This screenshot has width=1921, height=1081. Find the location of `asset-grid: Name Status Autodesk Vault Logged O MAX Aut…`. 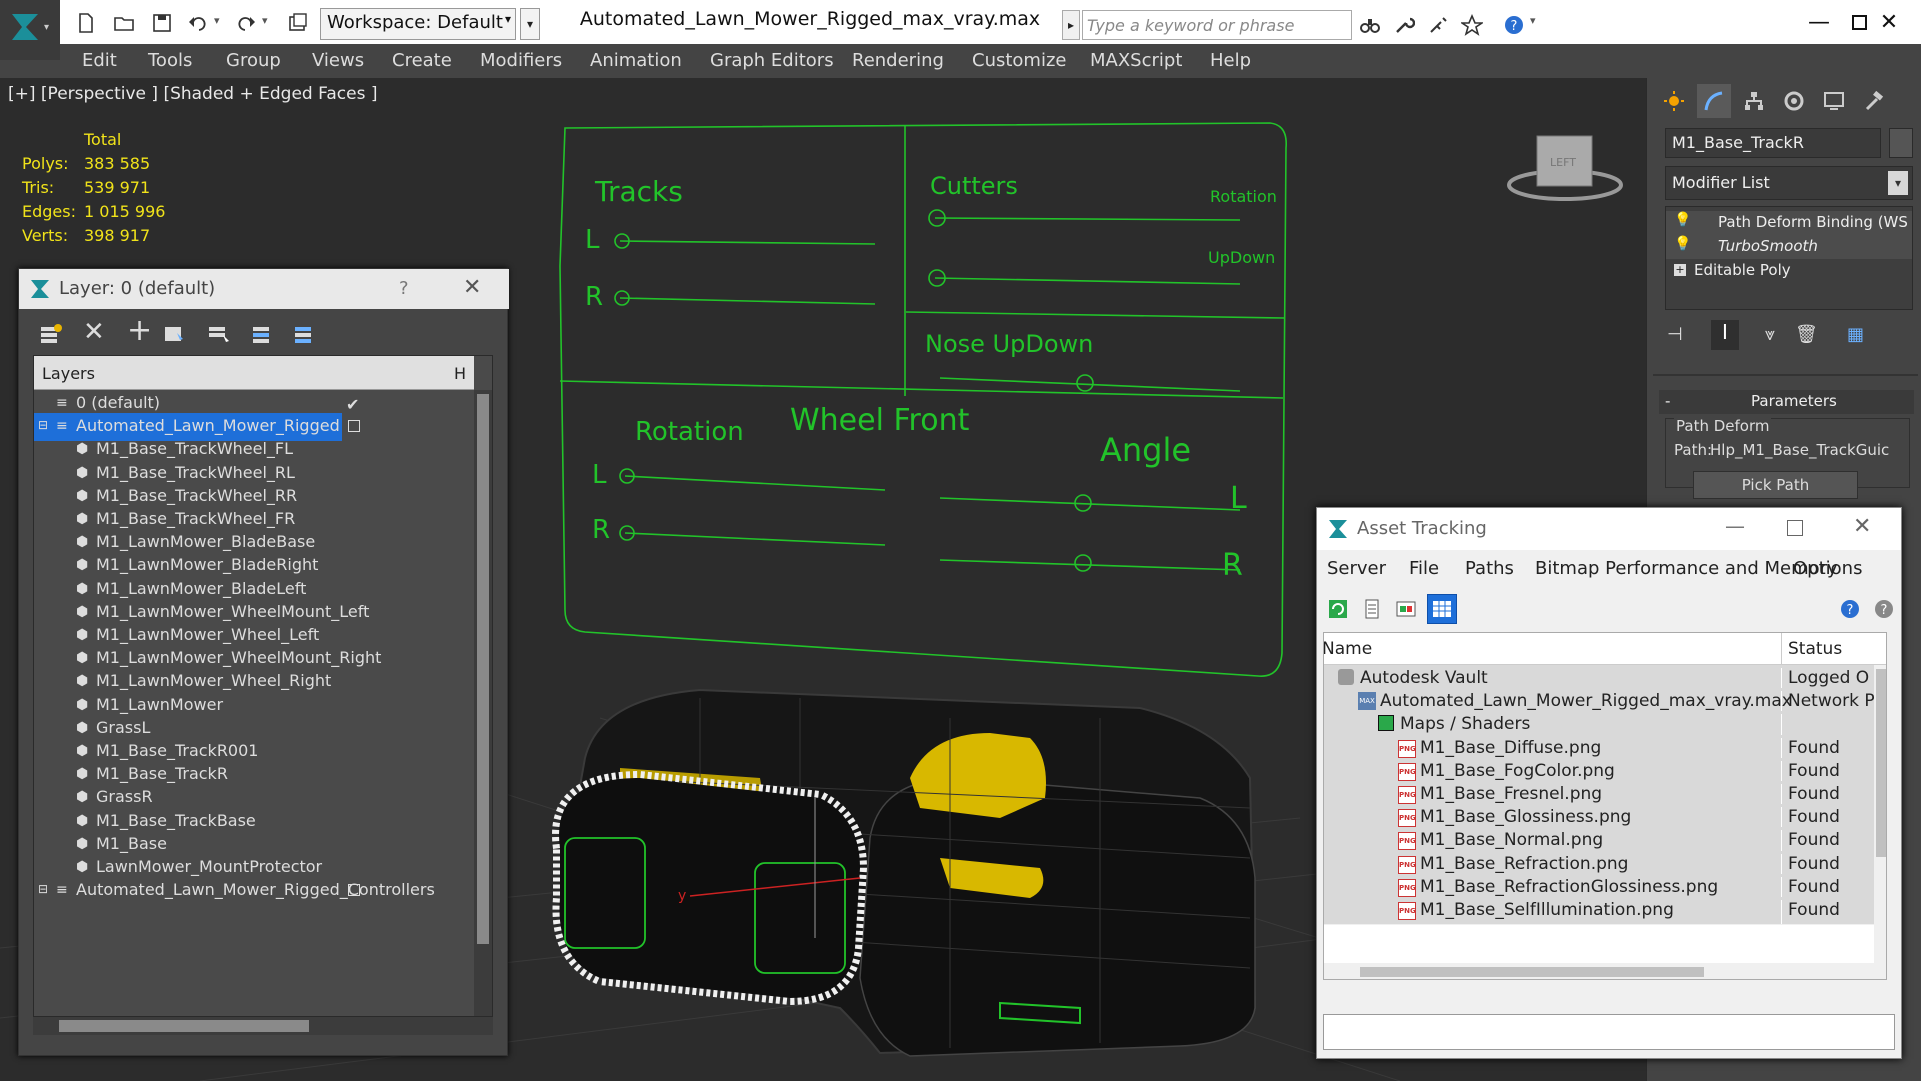

asset-grid: Name Status Autodesk Vault Logged O MAX Aut… is located at coordinates (1605, 806).